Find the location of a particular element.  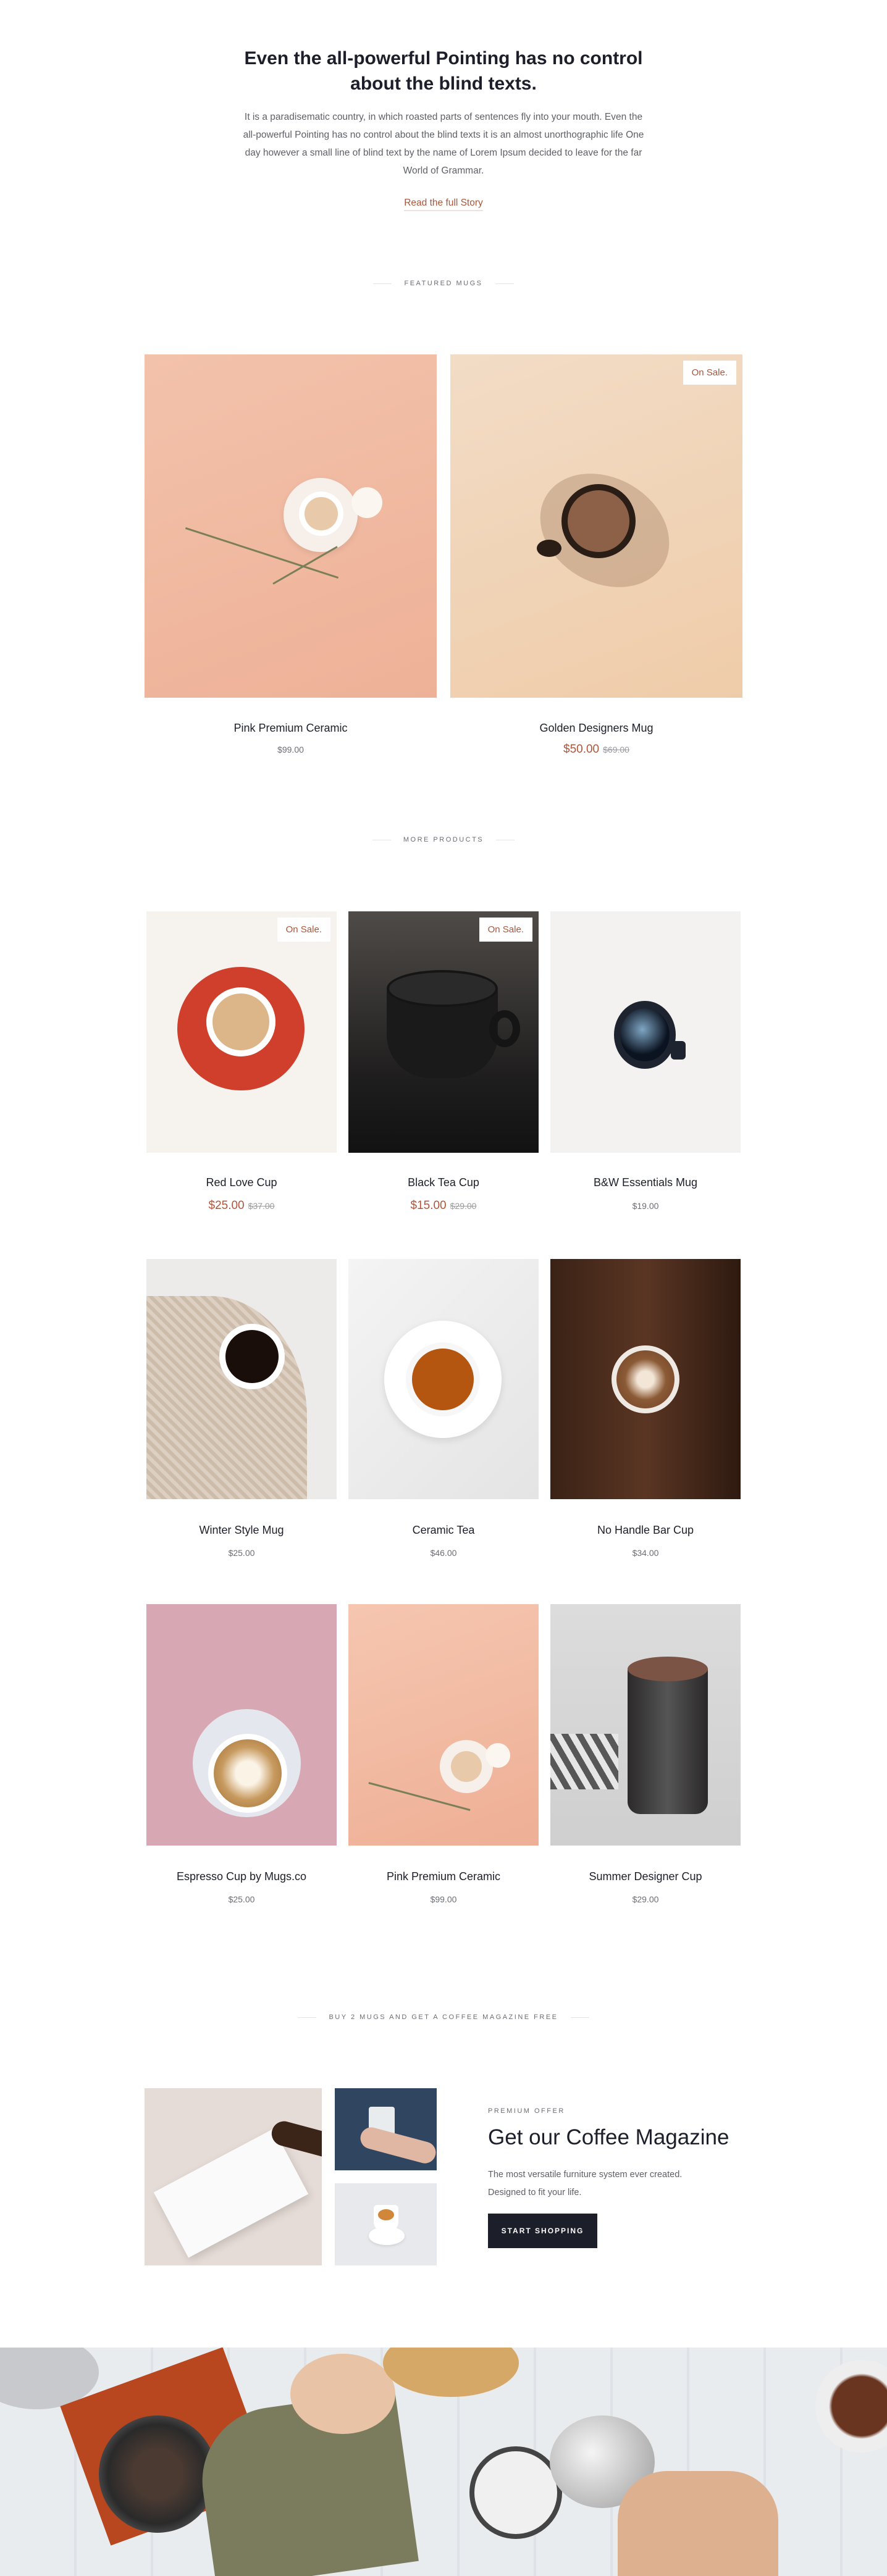

product-title: Black Tea Cup is located at coordinates (443, 1182).